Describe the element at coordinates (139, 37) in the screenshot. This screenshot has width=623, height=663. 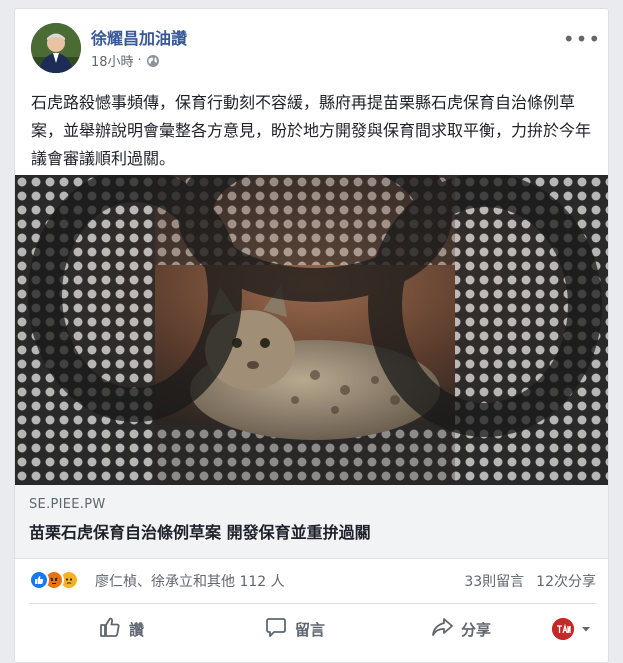
I see `author-name: 徐耀昌加油讚` at that location.